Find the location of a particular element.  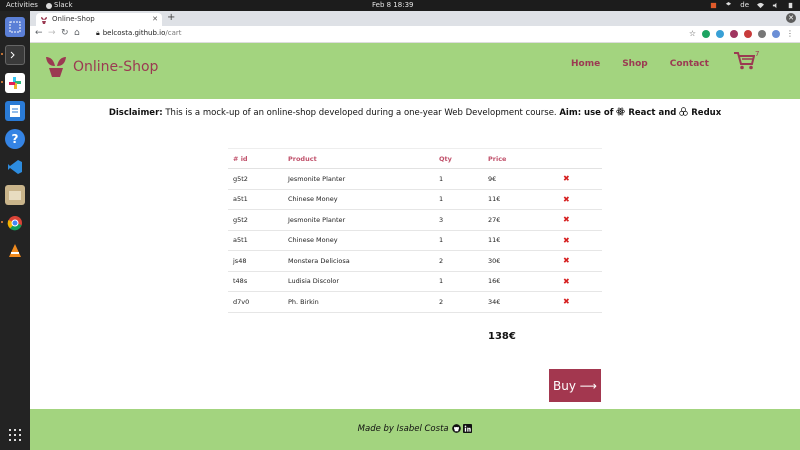

cell-id: g5t2 is located at coordinates (255, 179).